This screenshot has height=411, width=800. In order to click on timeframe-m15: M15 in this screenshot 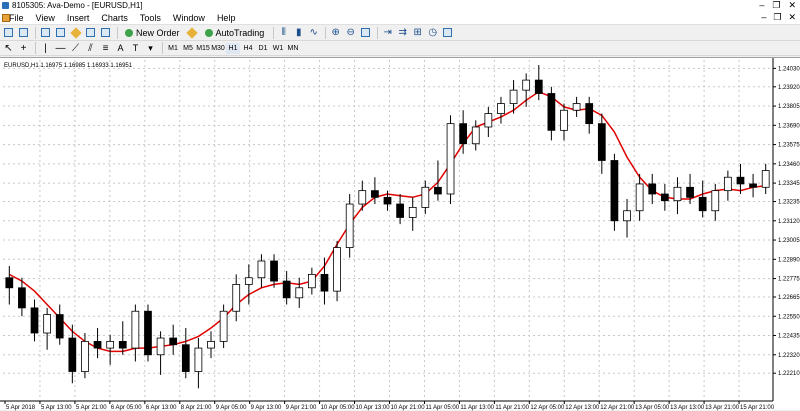, I will do `click(203, 48)`.